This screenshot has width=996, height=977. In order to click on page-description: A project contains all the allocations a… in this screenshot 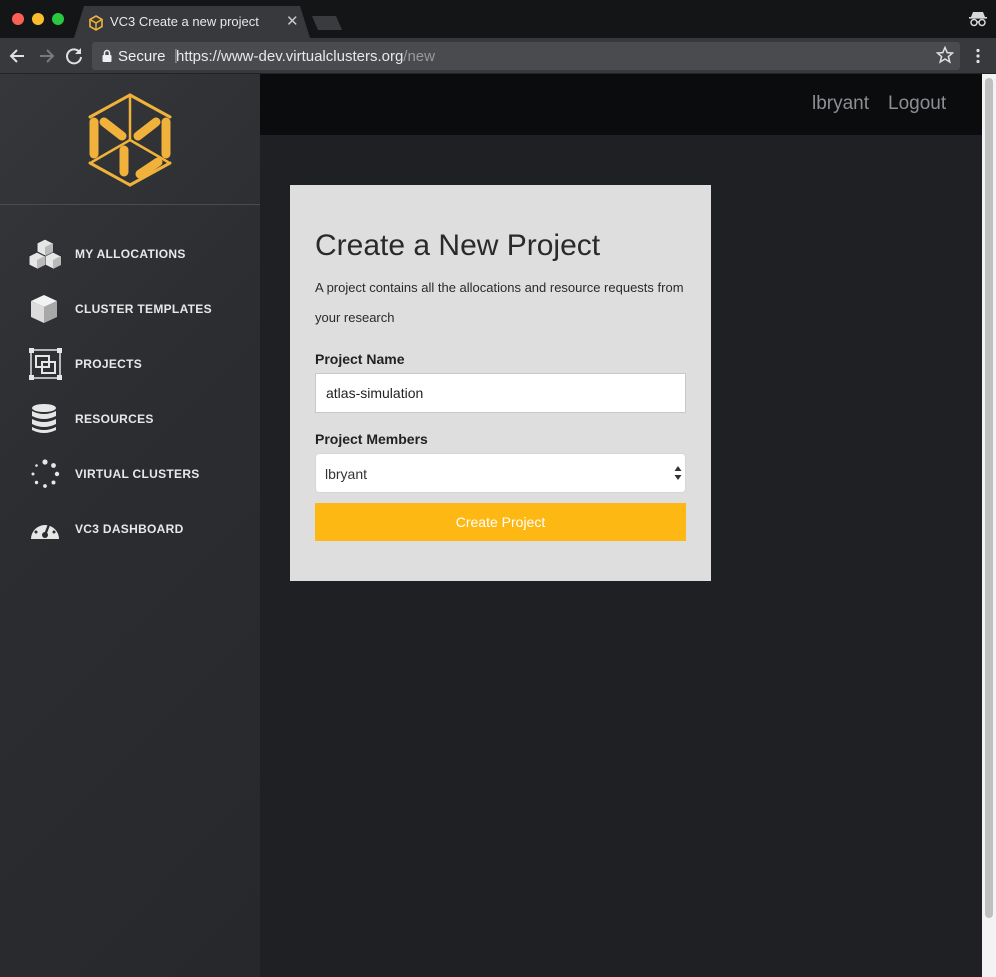, I will do `click(499, 302)`.